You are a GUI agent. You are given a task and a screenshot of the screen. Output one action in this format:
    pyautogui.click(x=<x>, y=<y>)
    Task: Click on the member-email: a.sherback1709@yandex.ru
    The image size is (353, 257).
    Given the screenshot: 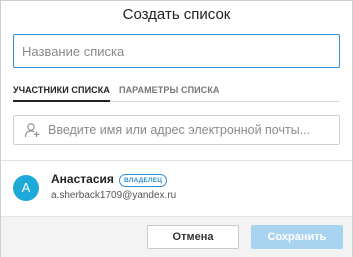 What is the action you would take?
    pyautogui.click(x=114, y=195)
    